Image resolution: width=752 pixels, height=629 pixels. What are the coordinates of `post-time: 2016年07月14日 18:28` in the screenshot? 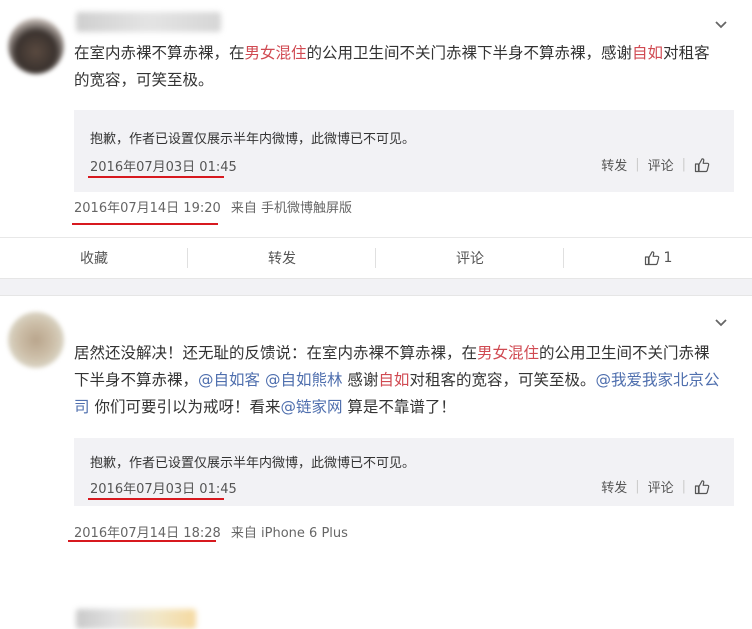 It's located at (147, 533).